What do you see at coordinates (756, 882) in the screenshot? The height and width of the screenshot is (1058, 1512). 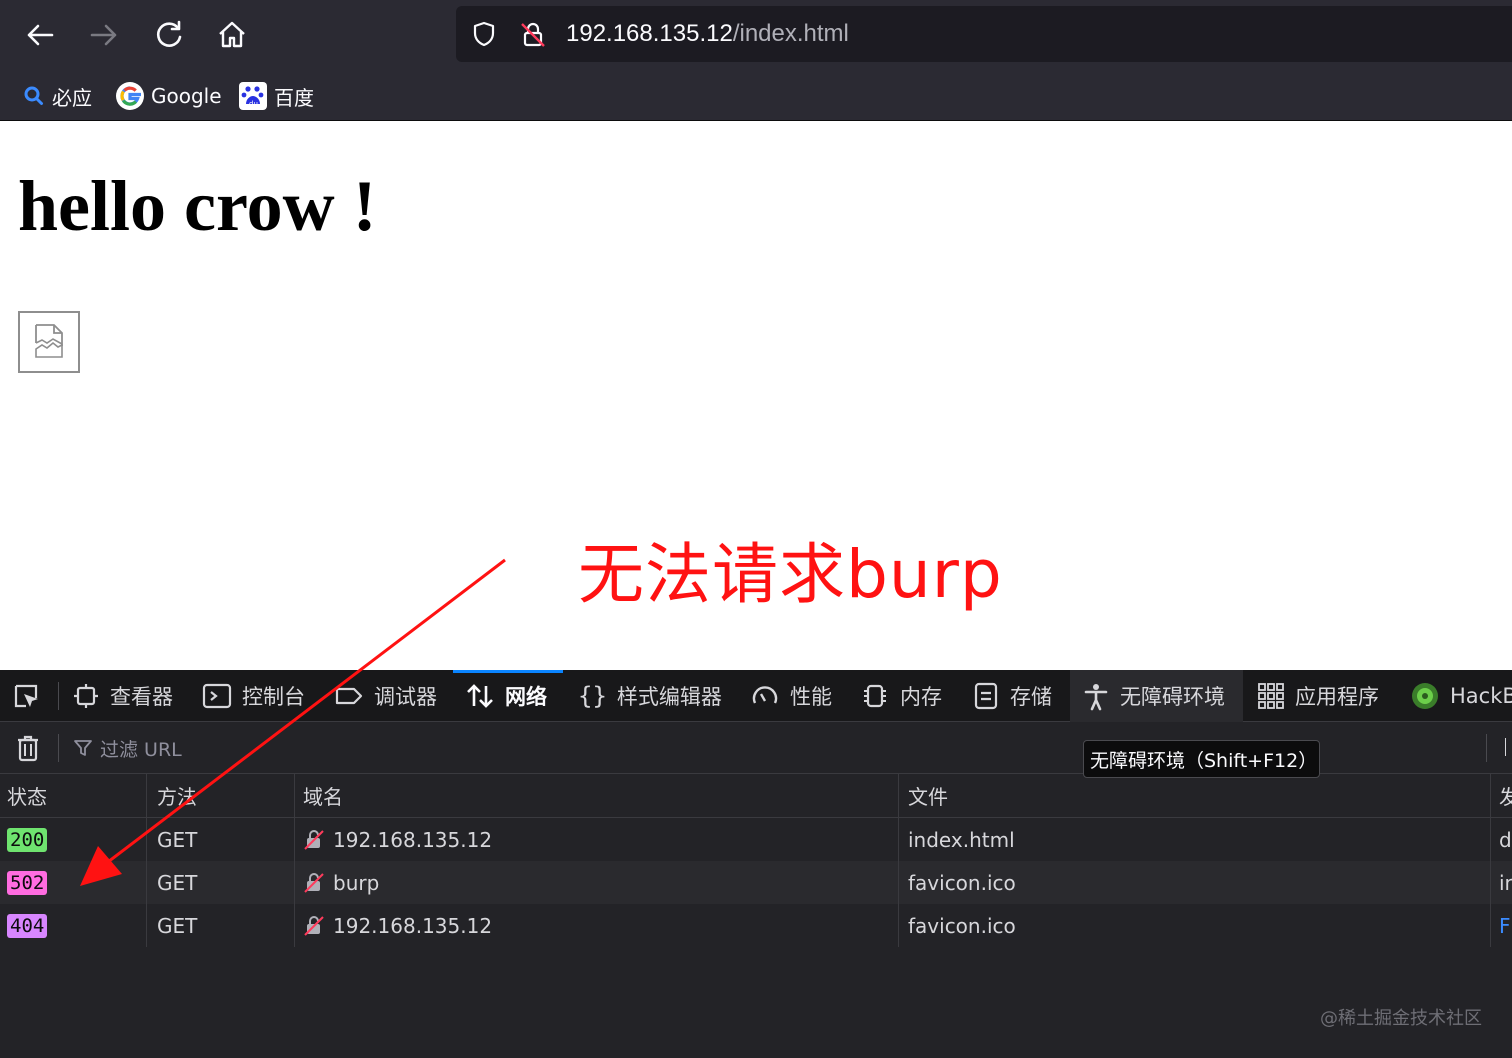 I see `table-row: 502 GET burp favicon.ico in` at bounding box center [756, 882].